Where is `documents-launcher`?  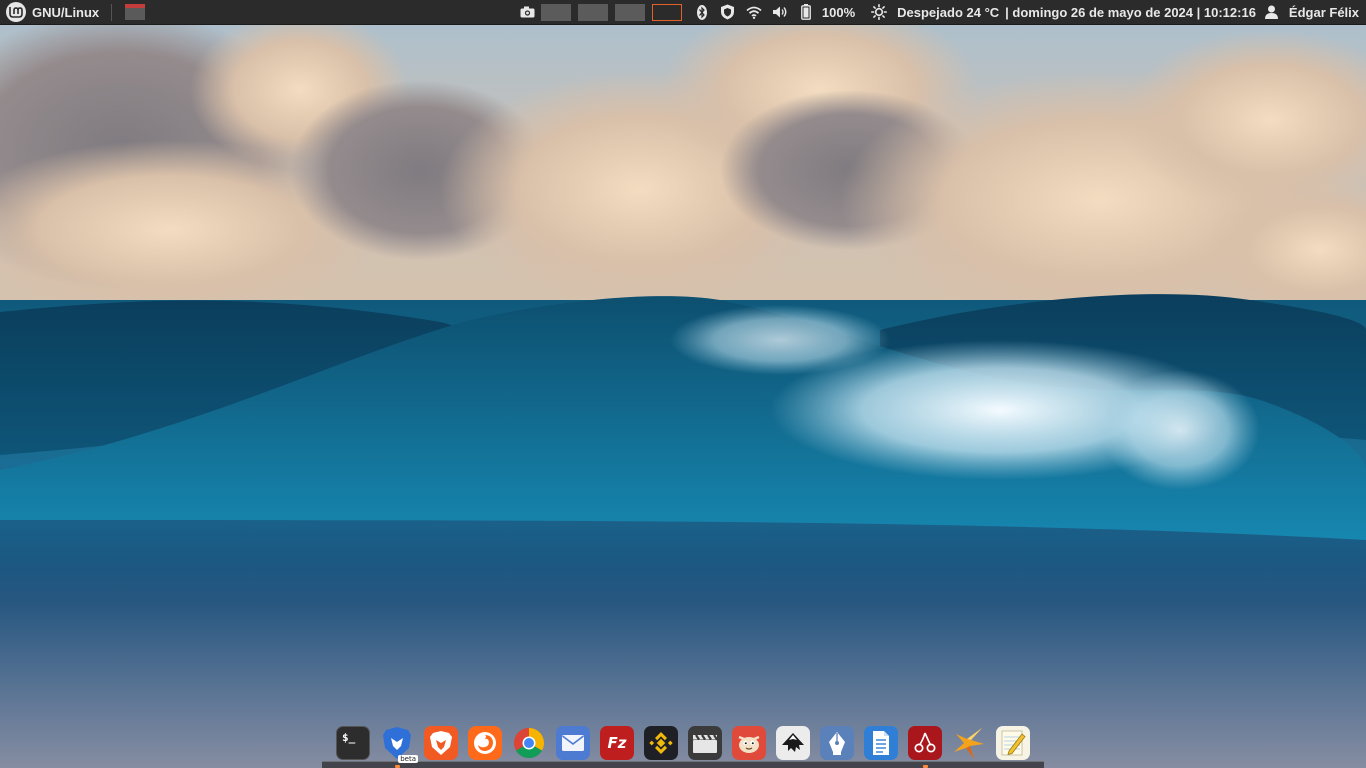
documents-launcher is located at coordinates (881, 743).